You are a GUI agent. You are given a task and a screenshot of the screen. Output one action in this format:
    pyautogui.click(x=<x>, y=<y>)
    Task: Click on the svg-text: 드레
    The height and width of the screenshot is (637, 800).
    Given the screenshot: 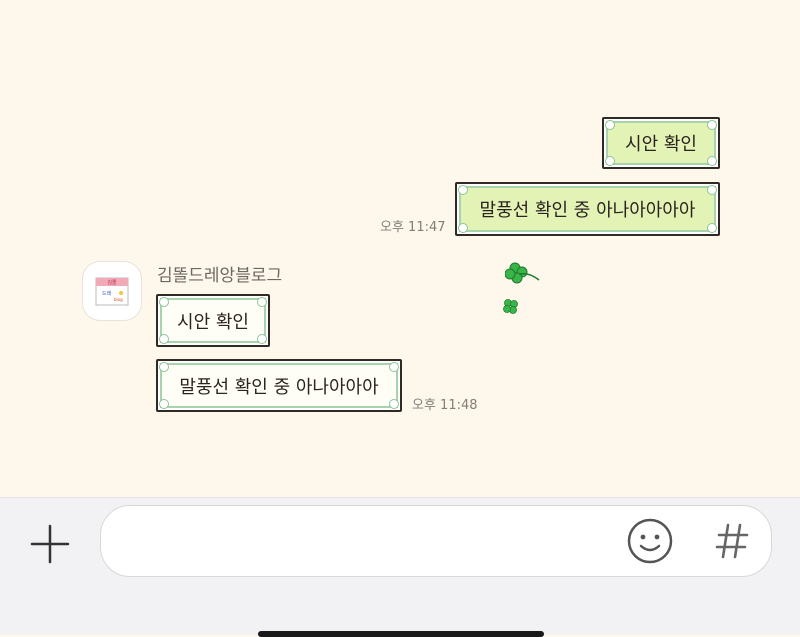 What is the action you would take?
    pyautogui.click(x=107, y=293)
    